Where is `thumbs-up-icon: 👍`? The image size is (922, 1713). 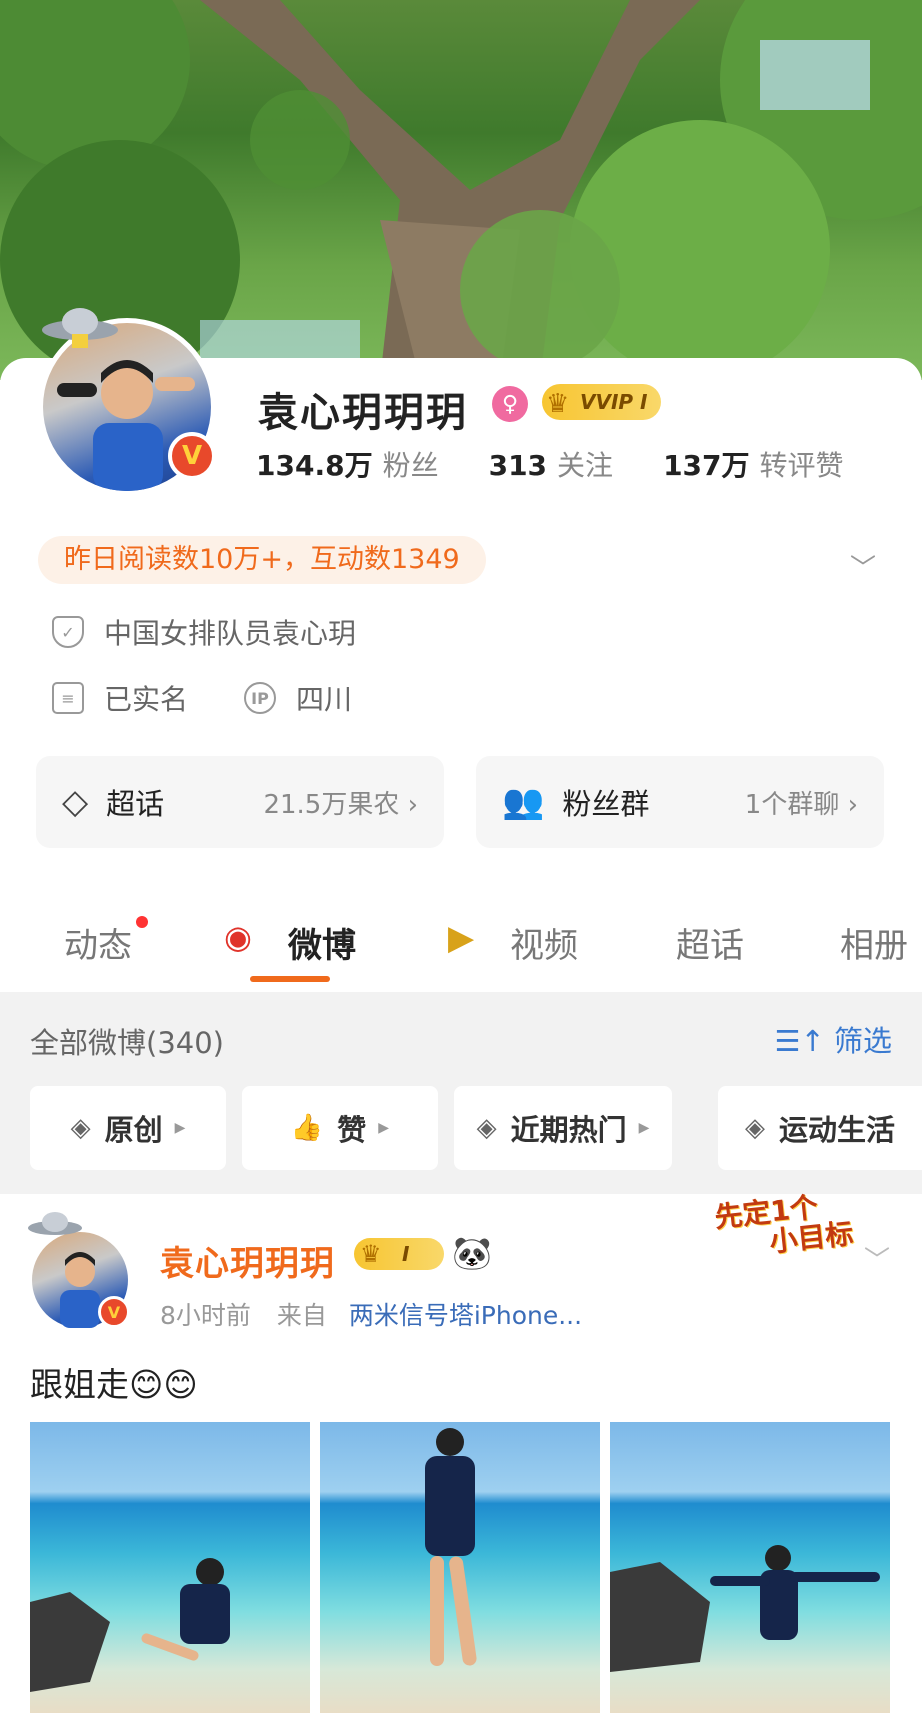 thumbs-up-icon: 👍 is located at coordinates (307, 1128).